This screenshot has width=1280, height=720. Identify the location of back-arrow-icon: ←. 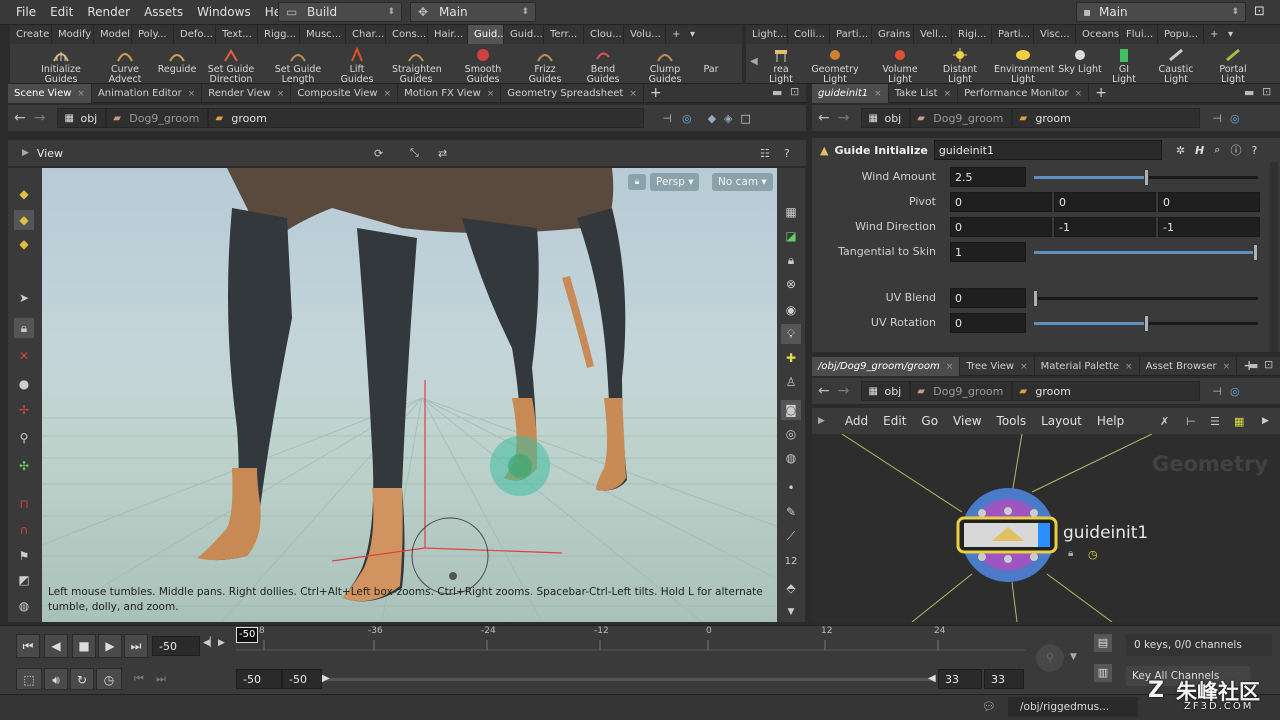
(20, 118).